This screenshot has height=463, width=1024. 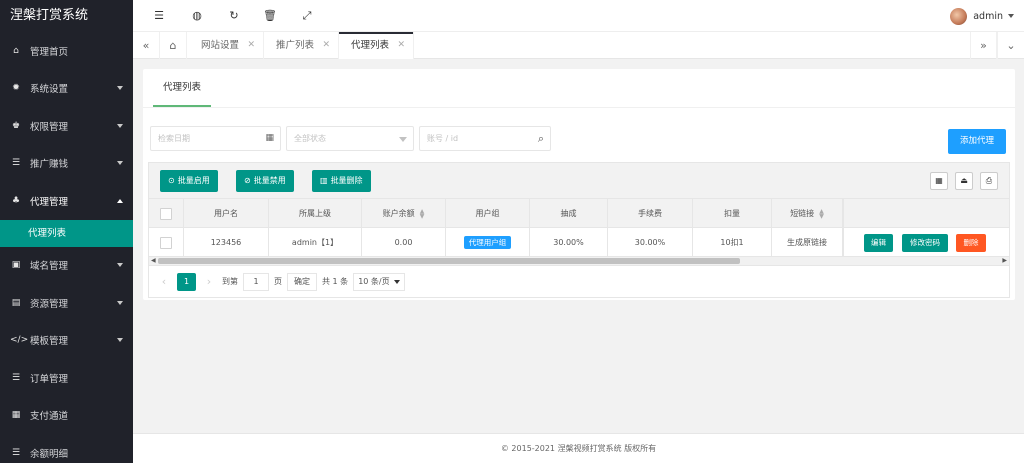 I want to click on col-balance: 账户余额 ▲ ▼, so click(x=404, y=213).